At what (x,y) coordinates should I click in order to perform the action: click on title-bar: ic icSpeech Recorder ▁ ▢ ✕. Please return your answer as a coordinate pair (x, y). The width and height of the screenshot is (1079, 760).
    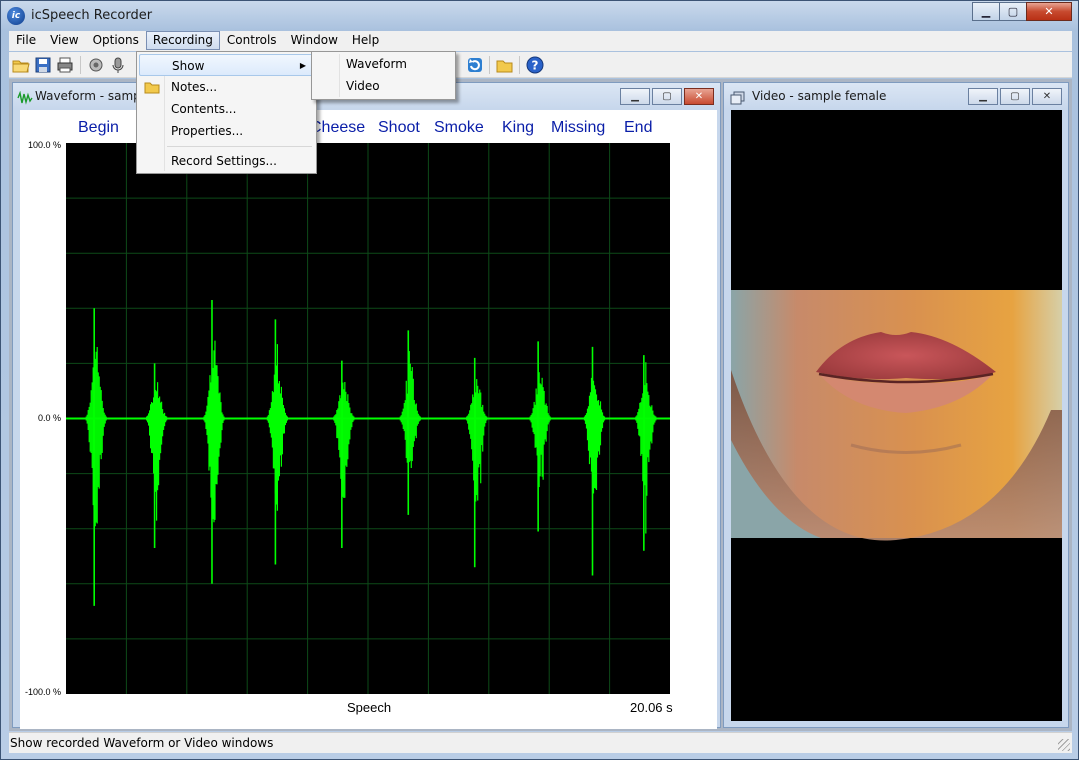
    Looking at the image, I should click on (539, 16).